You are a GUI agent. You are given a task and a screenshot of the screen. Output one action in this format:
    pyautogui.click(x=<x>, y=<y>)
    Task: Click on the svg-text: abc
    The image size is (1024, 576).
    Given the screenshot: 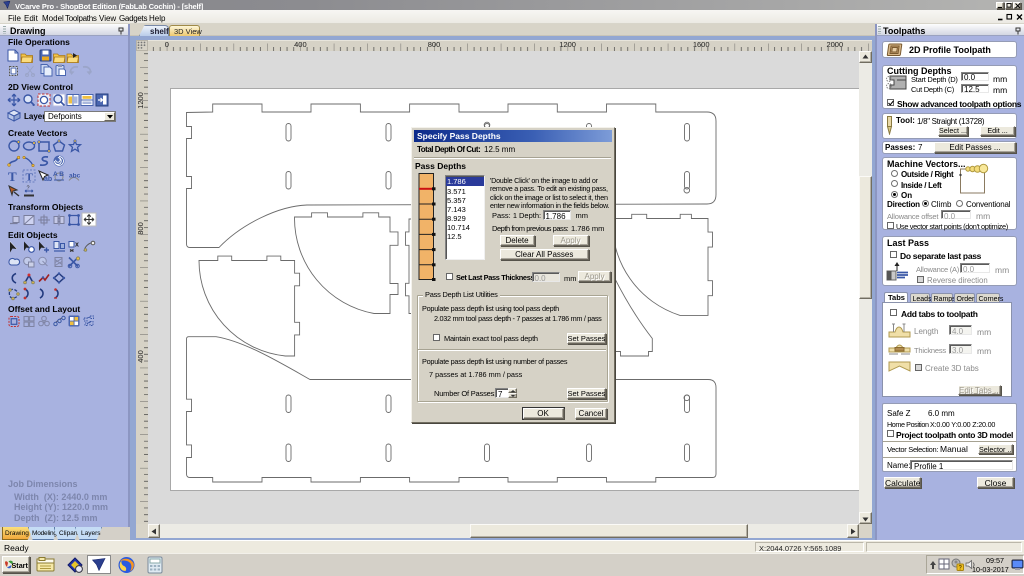 What is the action you would take?
    pyautogui.click(x=75, y=176)
    